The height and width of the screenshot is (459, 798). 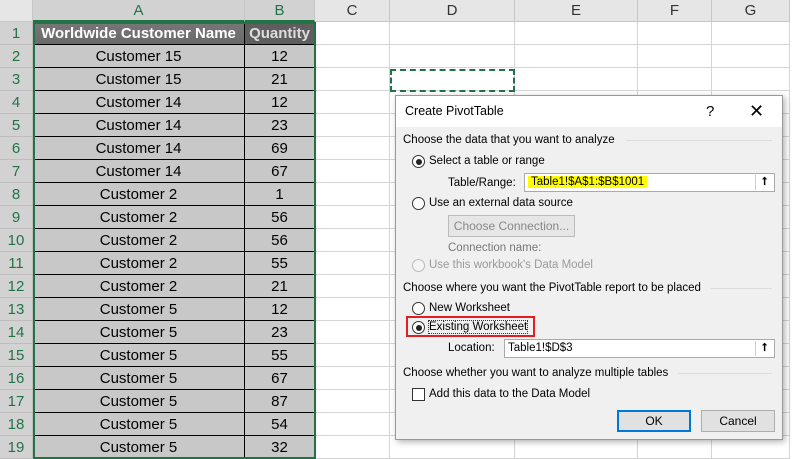 What do you see at coordinates (478, 327) in the screenshot?
I see `label-existing-worksheet: Existing Worksheet` at bounding box center [478, 327].